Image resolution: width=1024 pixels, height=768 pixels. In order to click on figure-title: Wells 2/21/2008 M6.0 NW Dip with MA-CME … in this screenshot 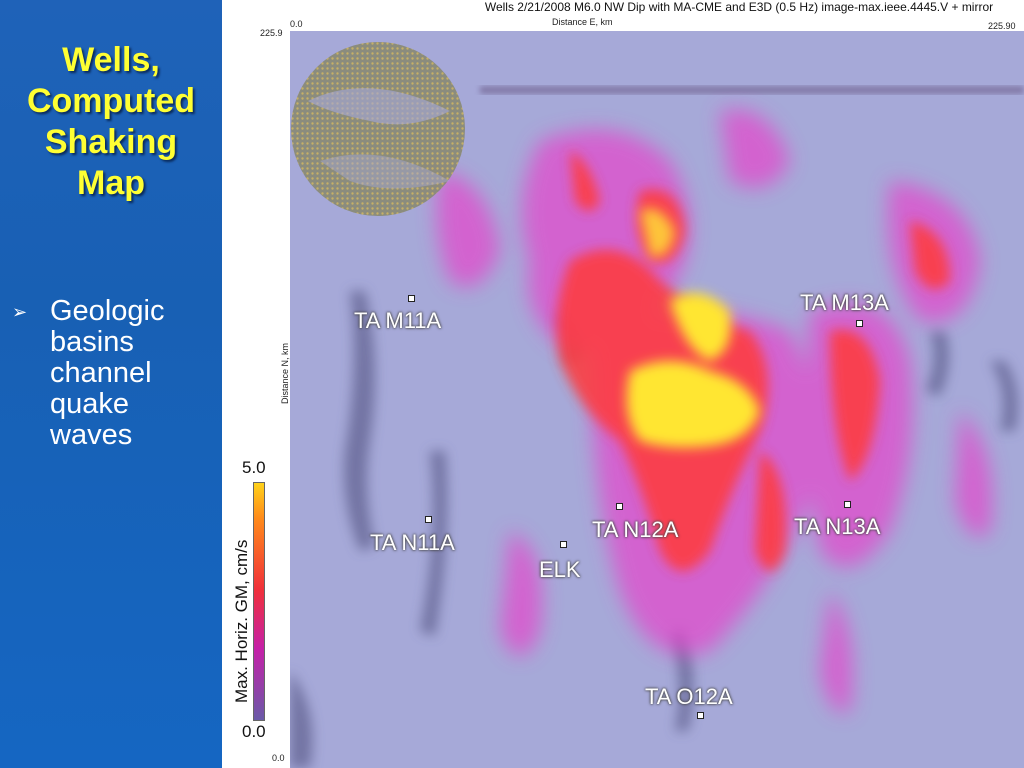, I will do `click(739, 7)`.